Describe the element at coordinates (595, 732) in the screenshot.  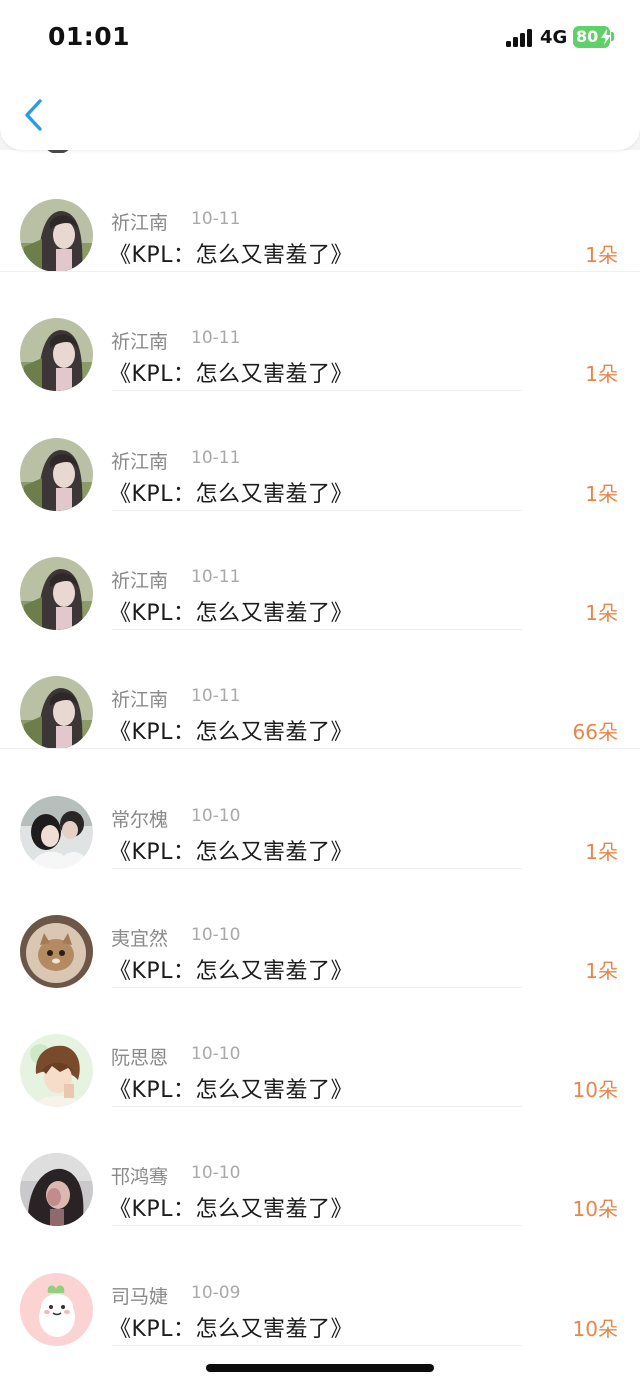
I see `flower-count: 66朵` at that location.